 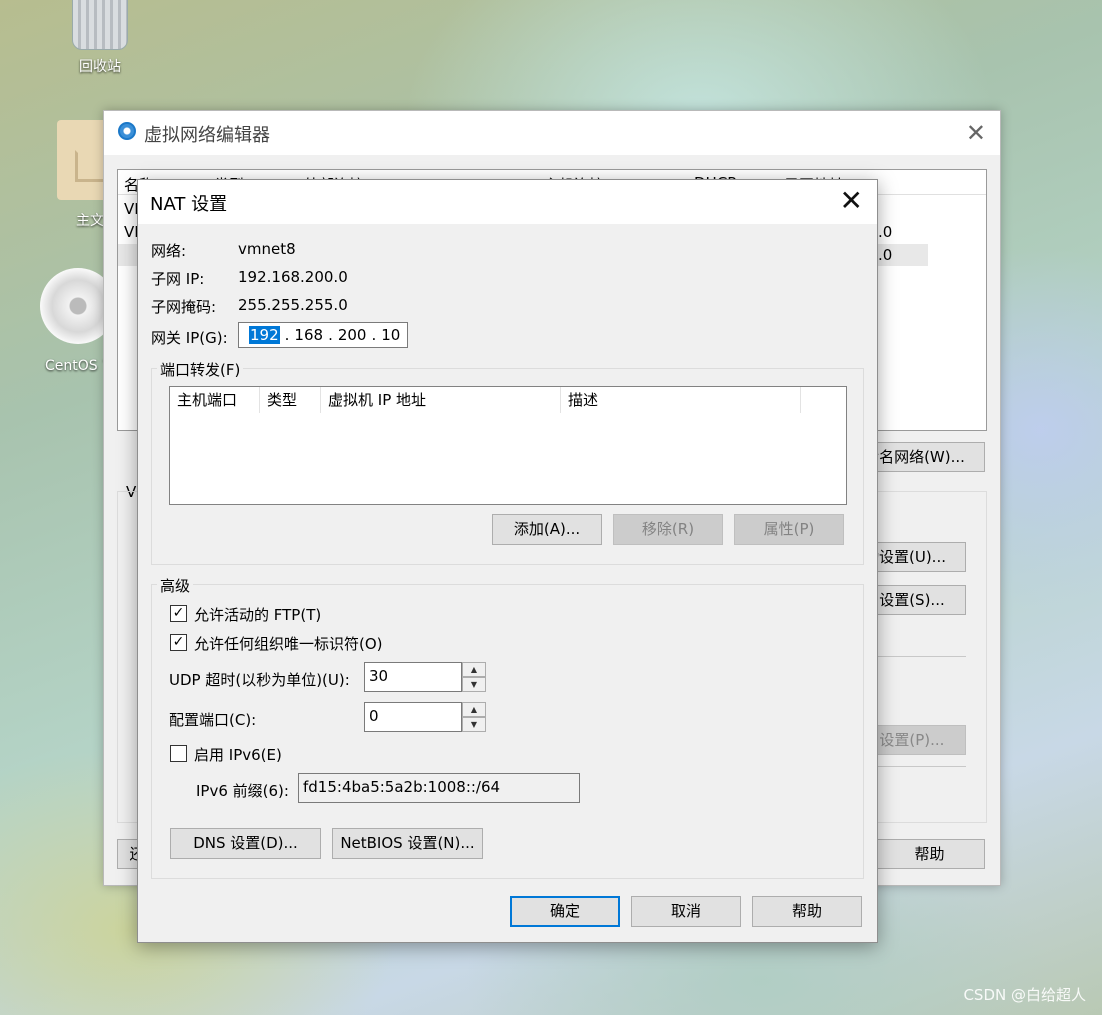 I want to click on properties-button: 属性(P), so click(x=789, y=529).